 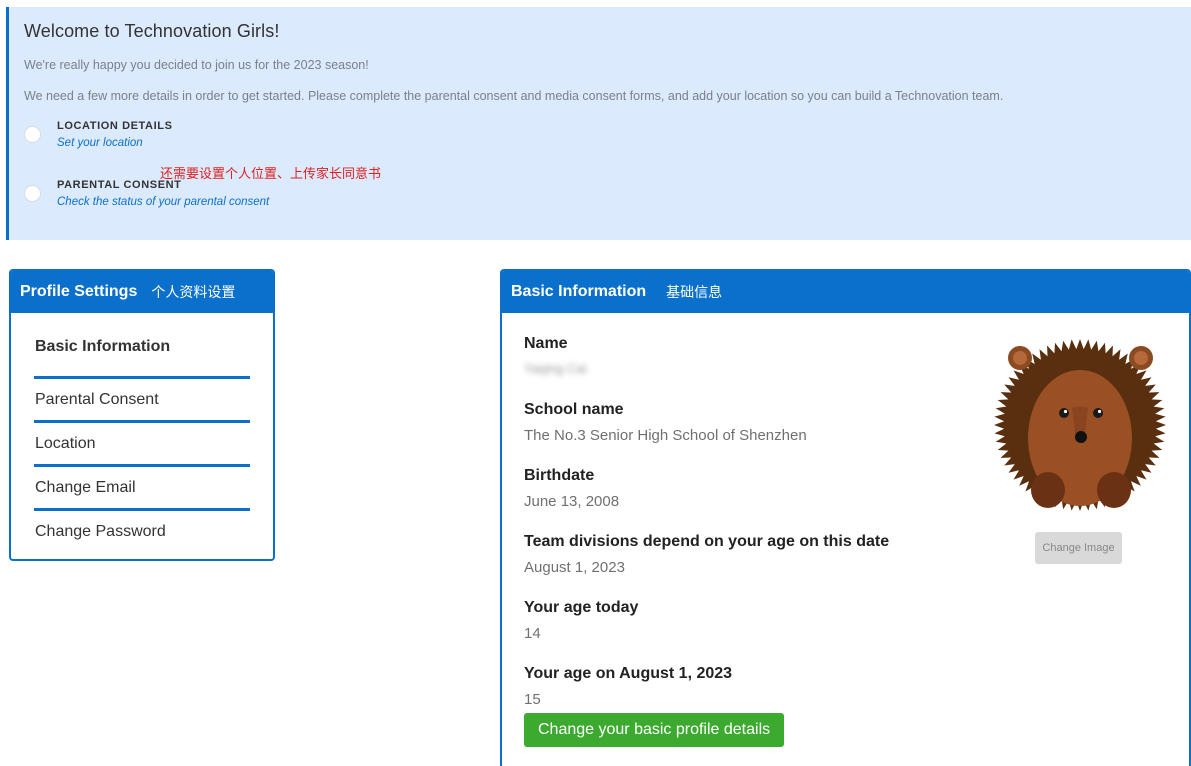 What do you see at coordinates (1078, 548) in the screenshot?
I see `change-image-button: Change Image` at bounding box center [1078, 548].